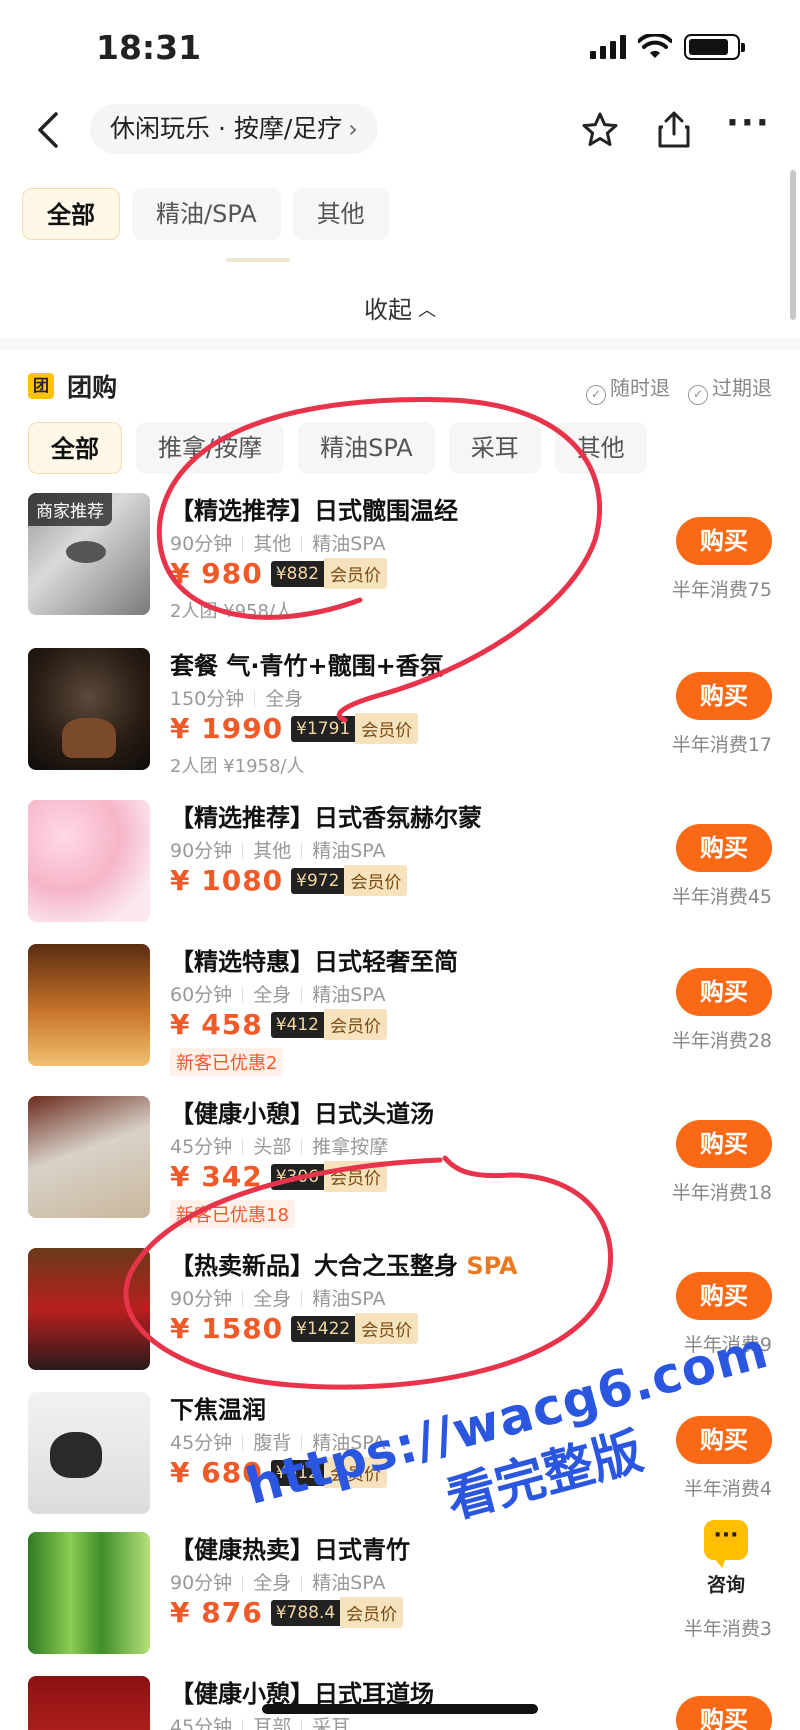 This screenshot has width=800, height=1730. What do you see at coordinates (400, 131) in the screenshot?
I see `nav-bar: 休闲玩乐 · 按摩/足疗 › ···` at bounding box center [400, 131].